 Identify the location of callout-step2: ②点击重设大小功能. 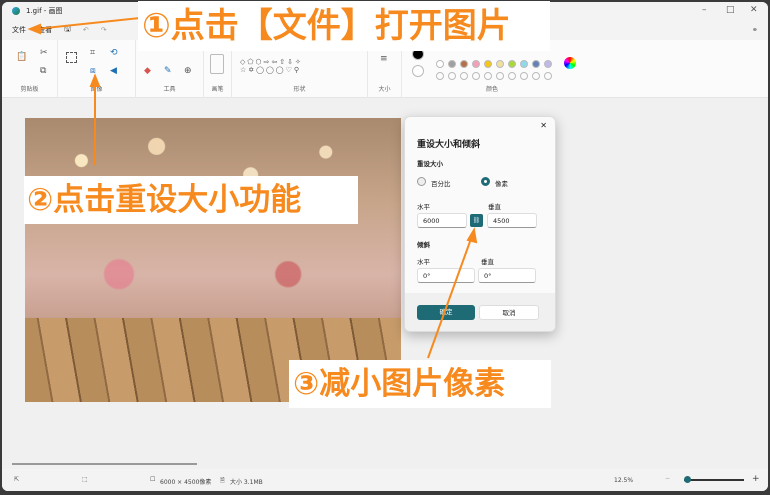
(191, 200).